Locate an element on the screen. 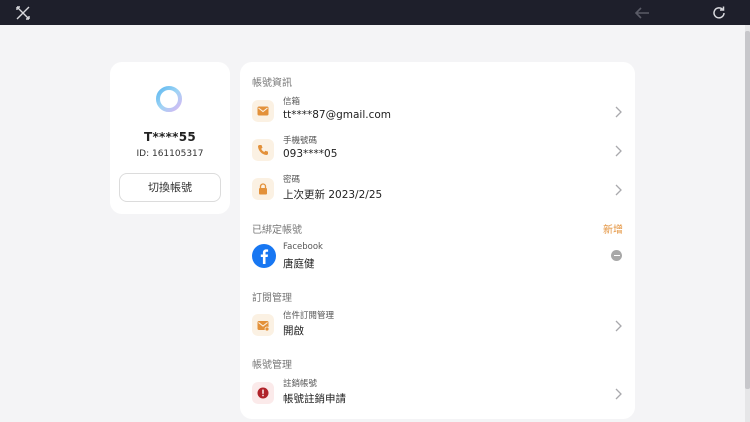 The height and width of the screenshot is (422, 750). email-value: tt****87@gmail.com is located at coordinates (337, 115).